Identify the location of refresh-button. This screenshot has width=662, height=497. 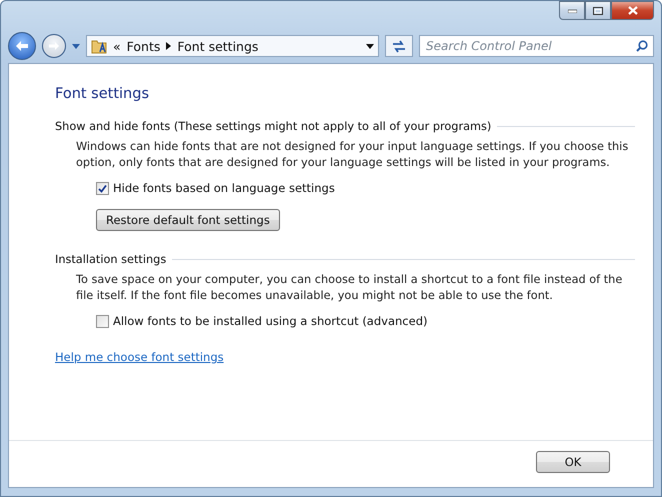
(399, 46).